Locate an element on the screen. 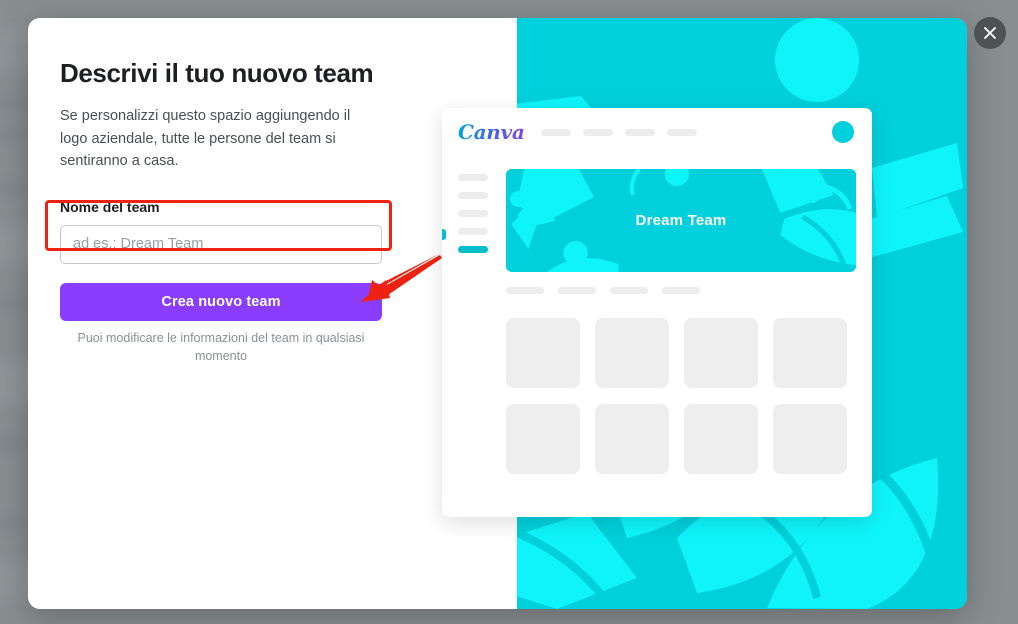 This screenshot has height=624, width=1018. preview-tab-row is located at coordinates (681, 290).